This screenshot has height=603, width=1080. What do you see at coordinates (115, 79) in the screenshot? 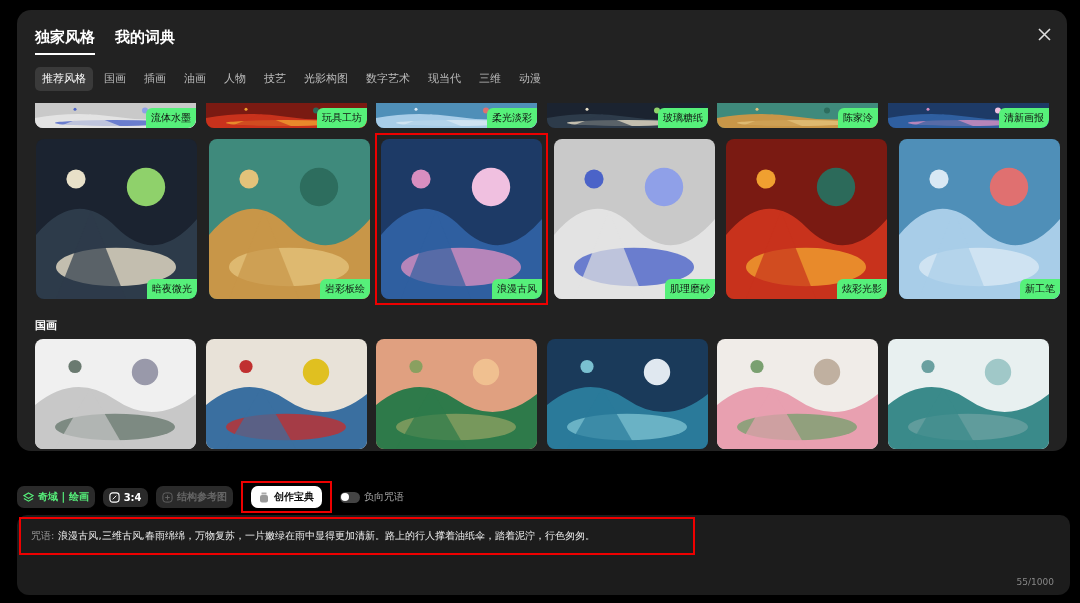
I see `category-chip: 国画` at bounding box center [115, 79].